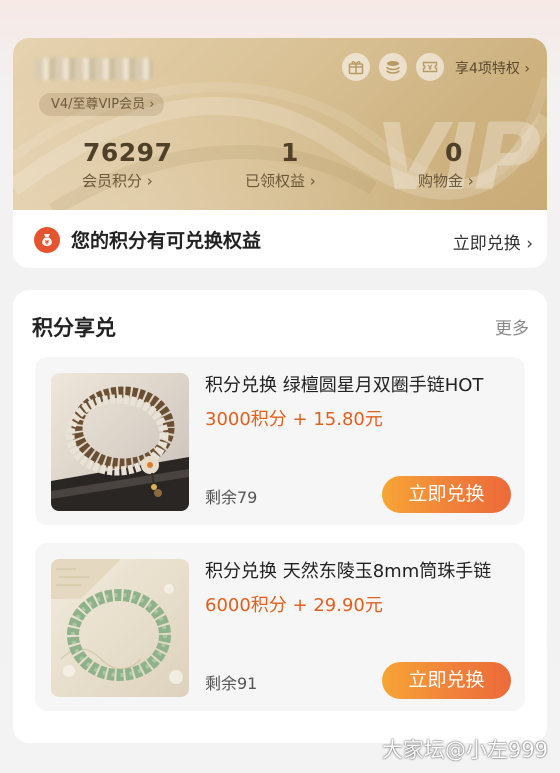 The image size is (560, 773). I want to click on notice-text: 您的积分有可兑换权益, so click(166, 241).